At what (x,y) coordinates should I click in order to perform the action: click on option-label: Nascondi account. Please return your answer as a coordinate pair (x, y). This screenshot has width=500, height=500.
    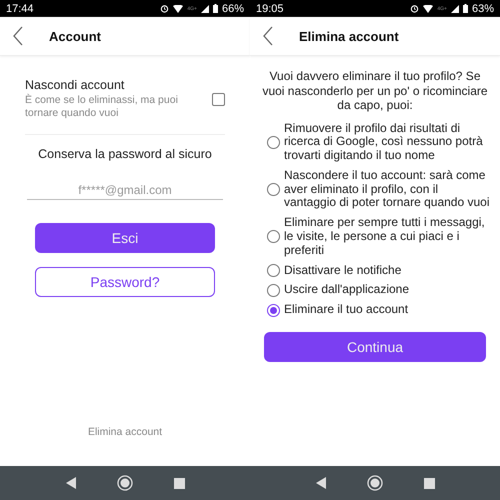
    Looking at the image, I should click on (75, 85).